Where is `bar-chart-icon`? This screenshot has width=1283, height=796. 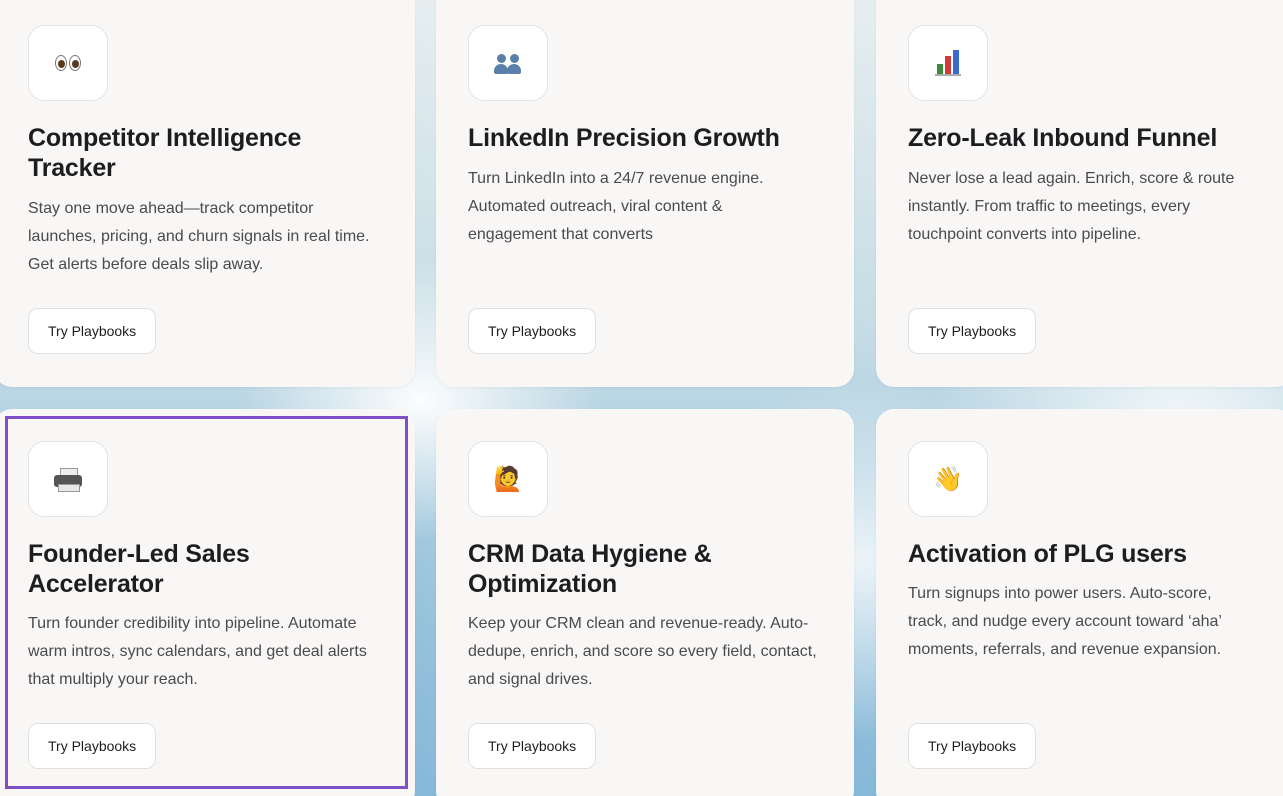
bar-chart-icon is located at coordinates (948, 63).